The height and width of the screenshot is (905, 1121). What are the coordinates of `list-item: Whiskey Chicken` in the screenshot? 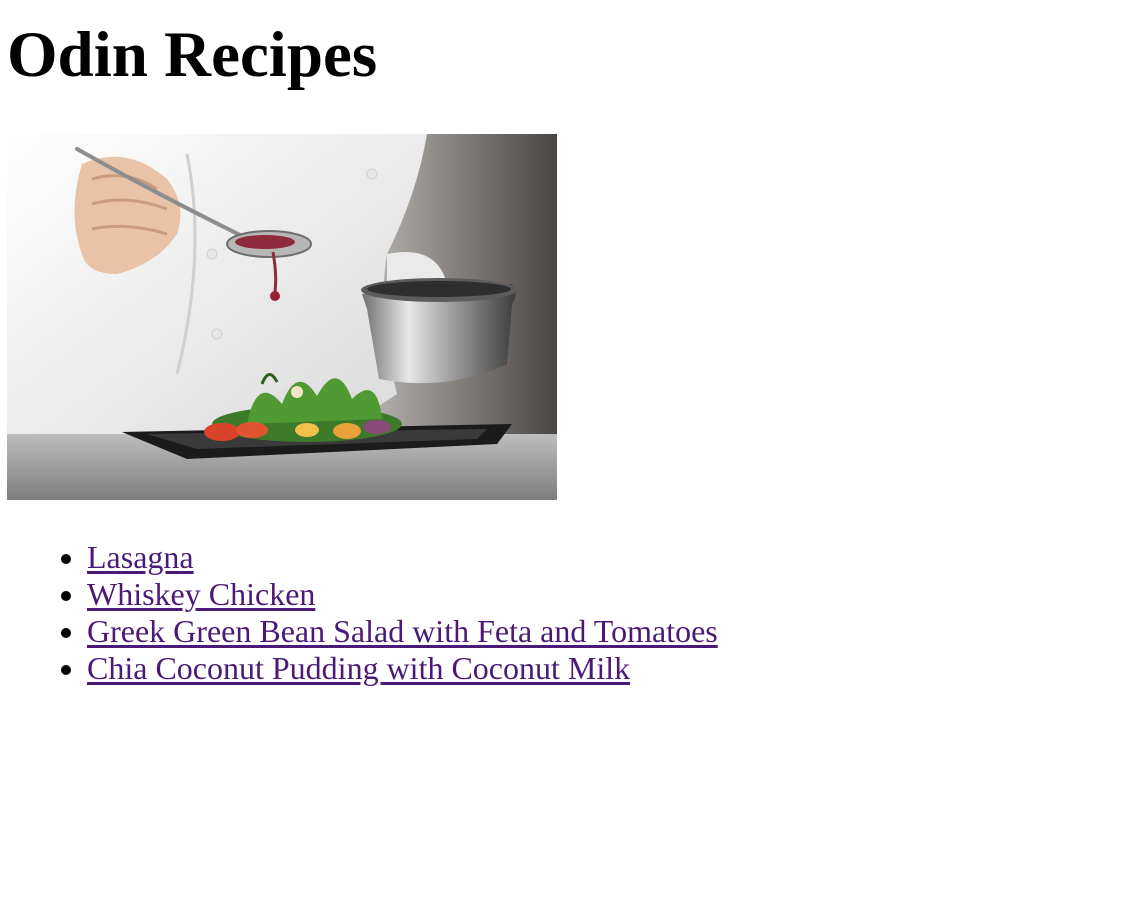 It's located at (600, 594).